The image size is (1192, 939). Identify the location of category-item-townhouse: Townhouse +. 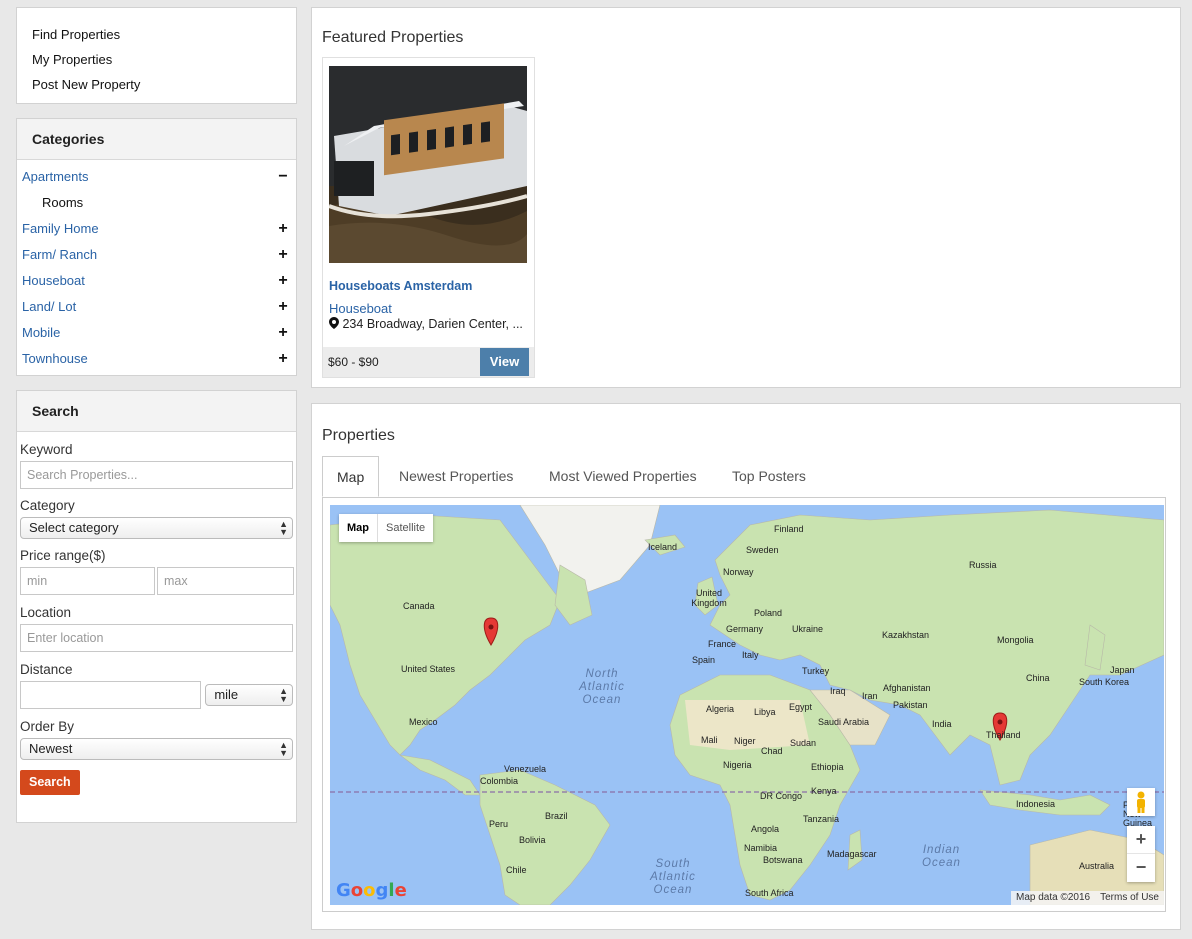
(156, 359).